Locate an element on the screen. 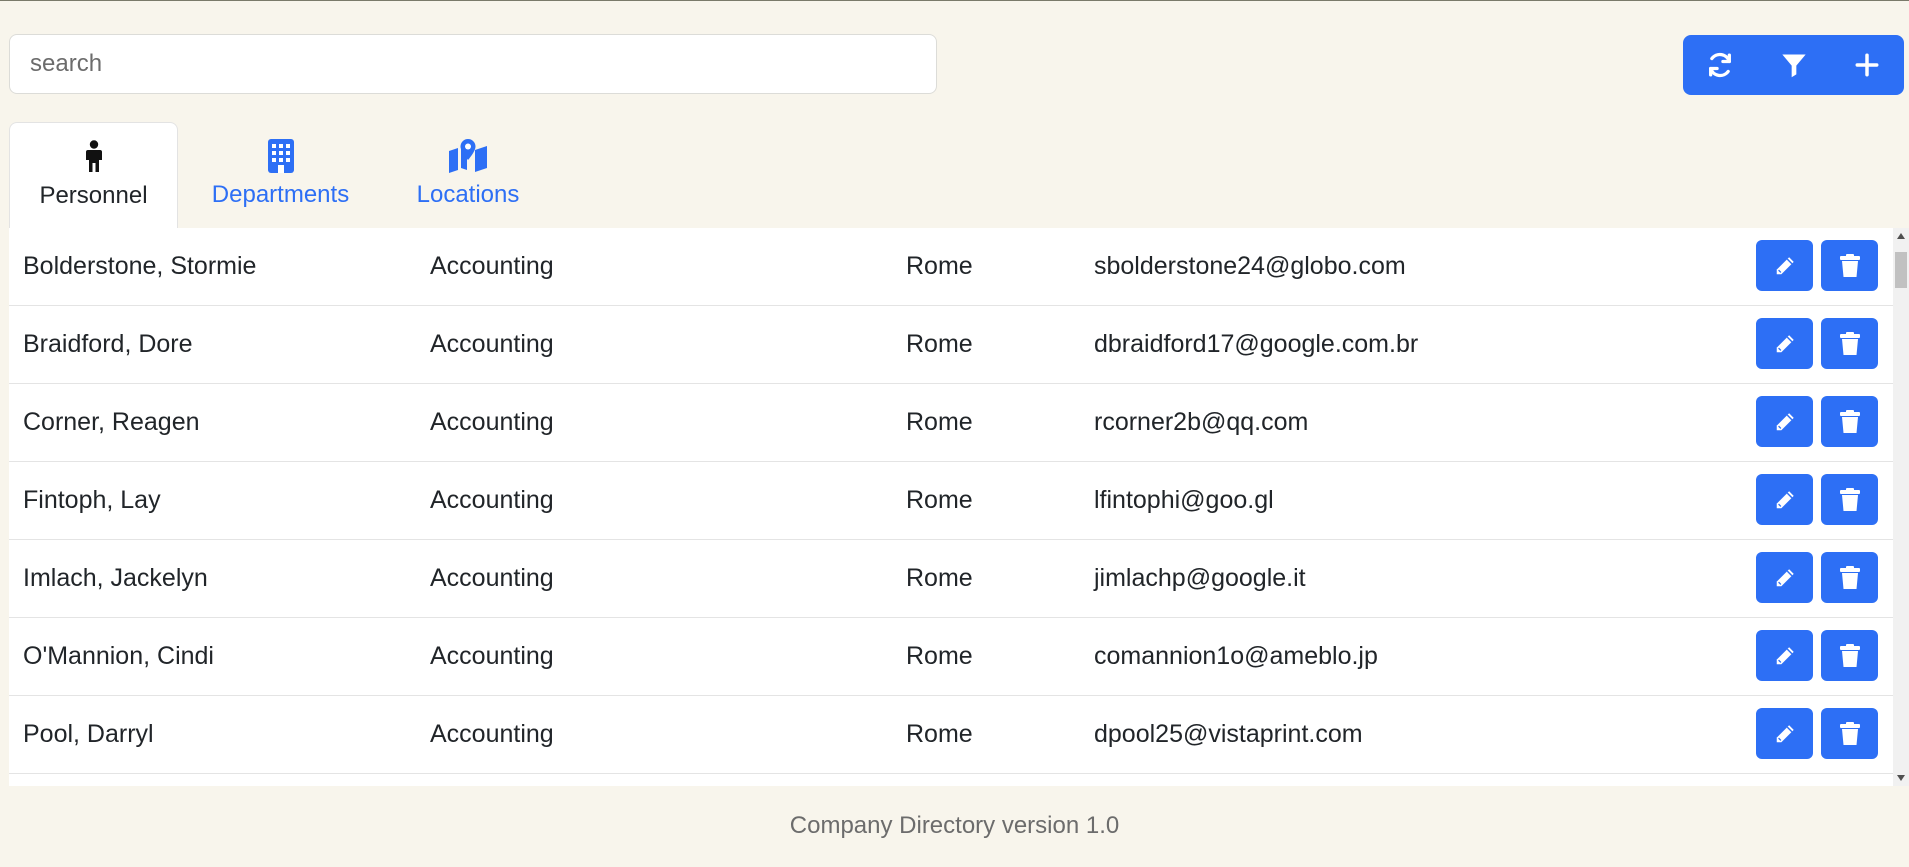 The width and height of the screenshot is (1909, 867). scroll-down-arrow-icon is located at coordinates (1901, 778).